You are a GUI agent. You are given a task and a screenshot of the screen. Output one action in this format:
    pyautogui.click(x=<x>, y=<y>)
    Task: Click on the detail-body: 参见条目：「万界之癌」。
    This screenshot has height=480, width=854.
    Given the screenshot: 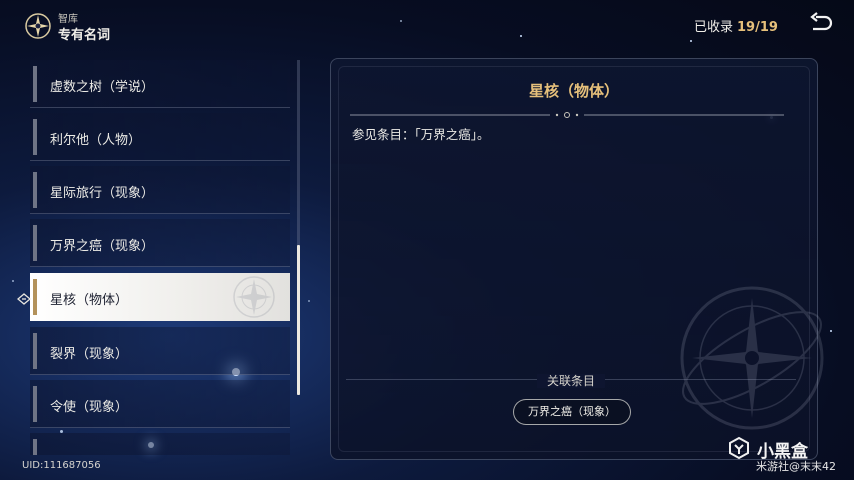 What is the action you would take?
    pyautogui.click(x=421, y=134)
    